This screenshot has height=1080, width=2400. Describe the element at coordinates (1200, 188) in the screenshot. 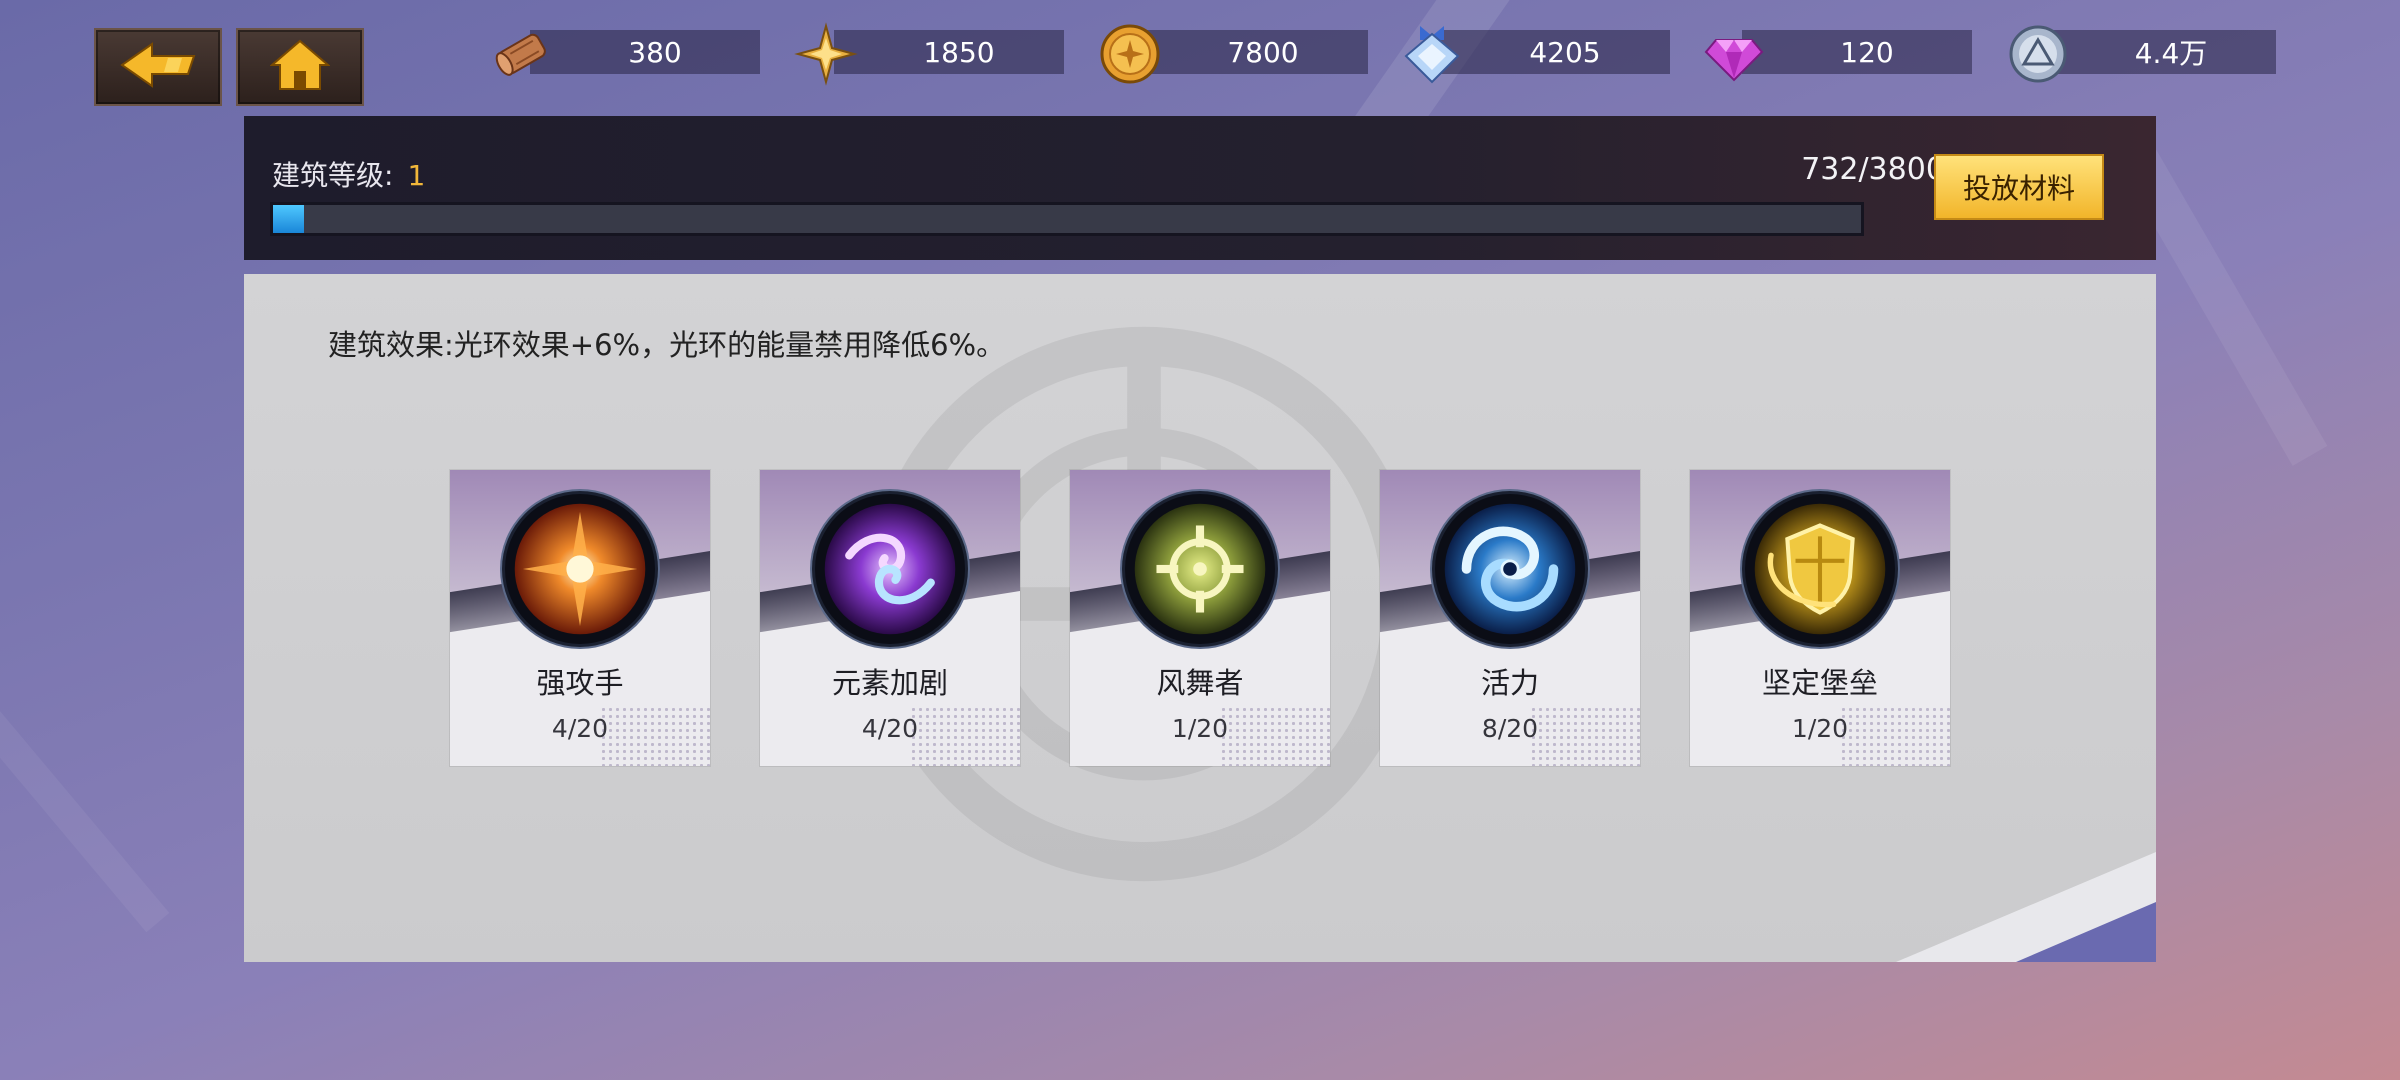

I see `building-level-panel: 建筑等级: 1 732/38000 投放材料` at that location.